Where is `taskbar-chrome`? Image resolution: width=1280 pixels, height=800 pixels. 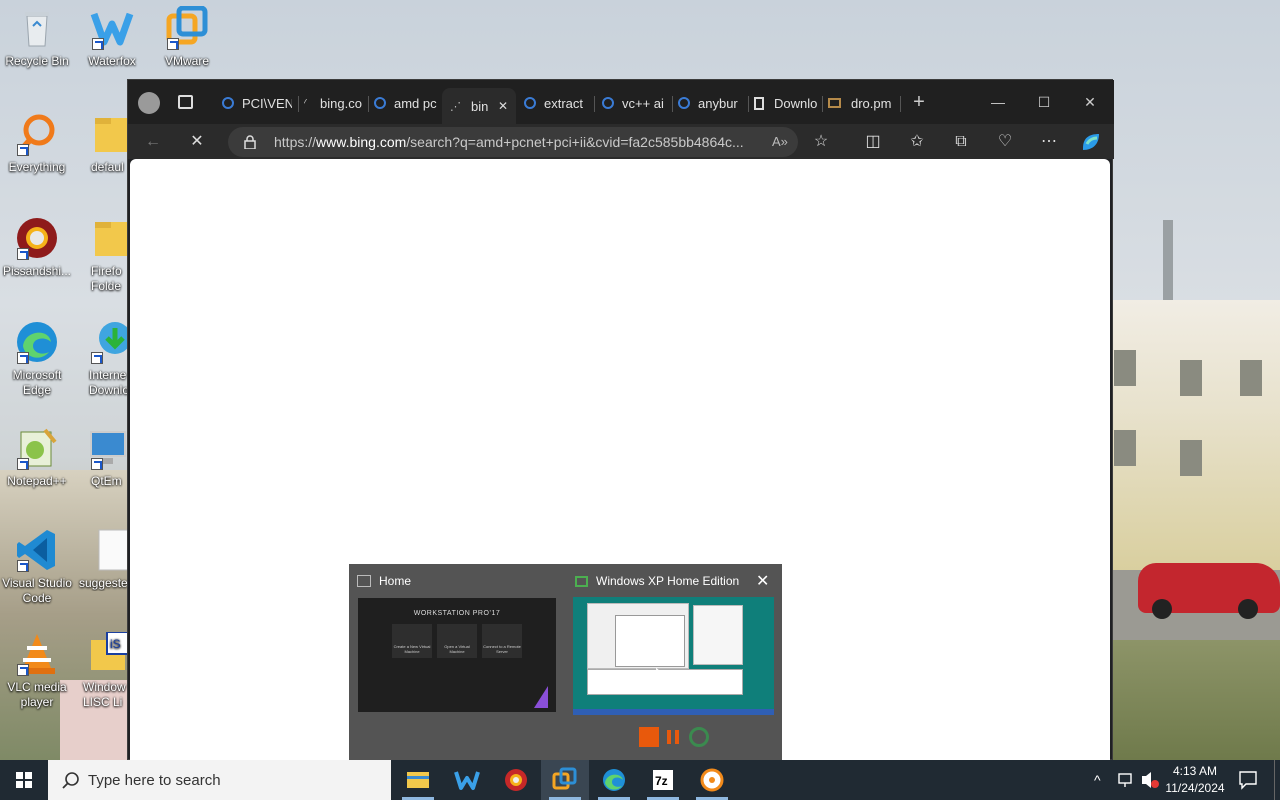
taskbar-chrome is located at coordinates (516, 780).